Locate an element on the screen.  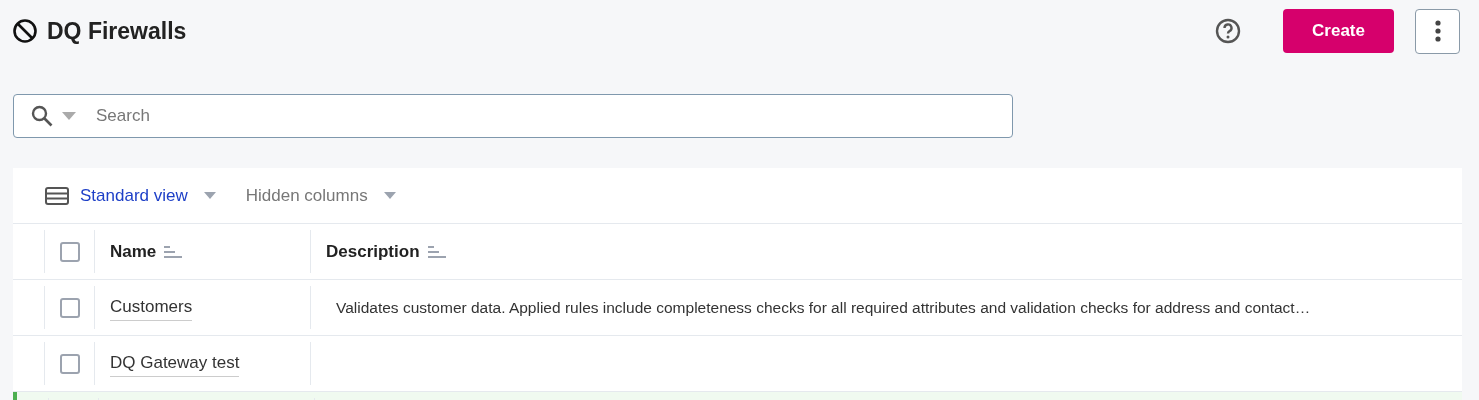
more-button is located at coordinates (1437, 31).